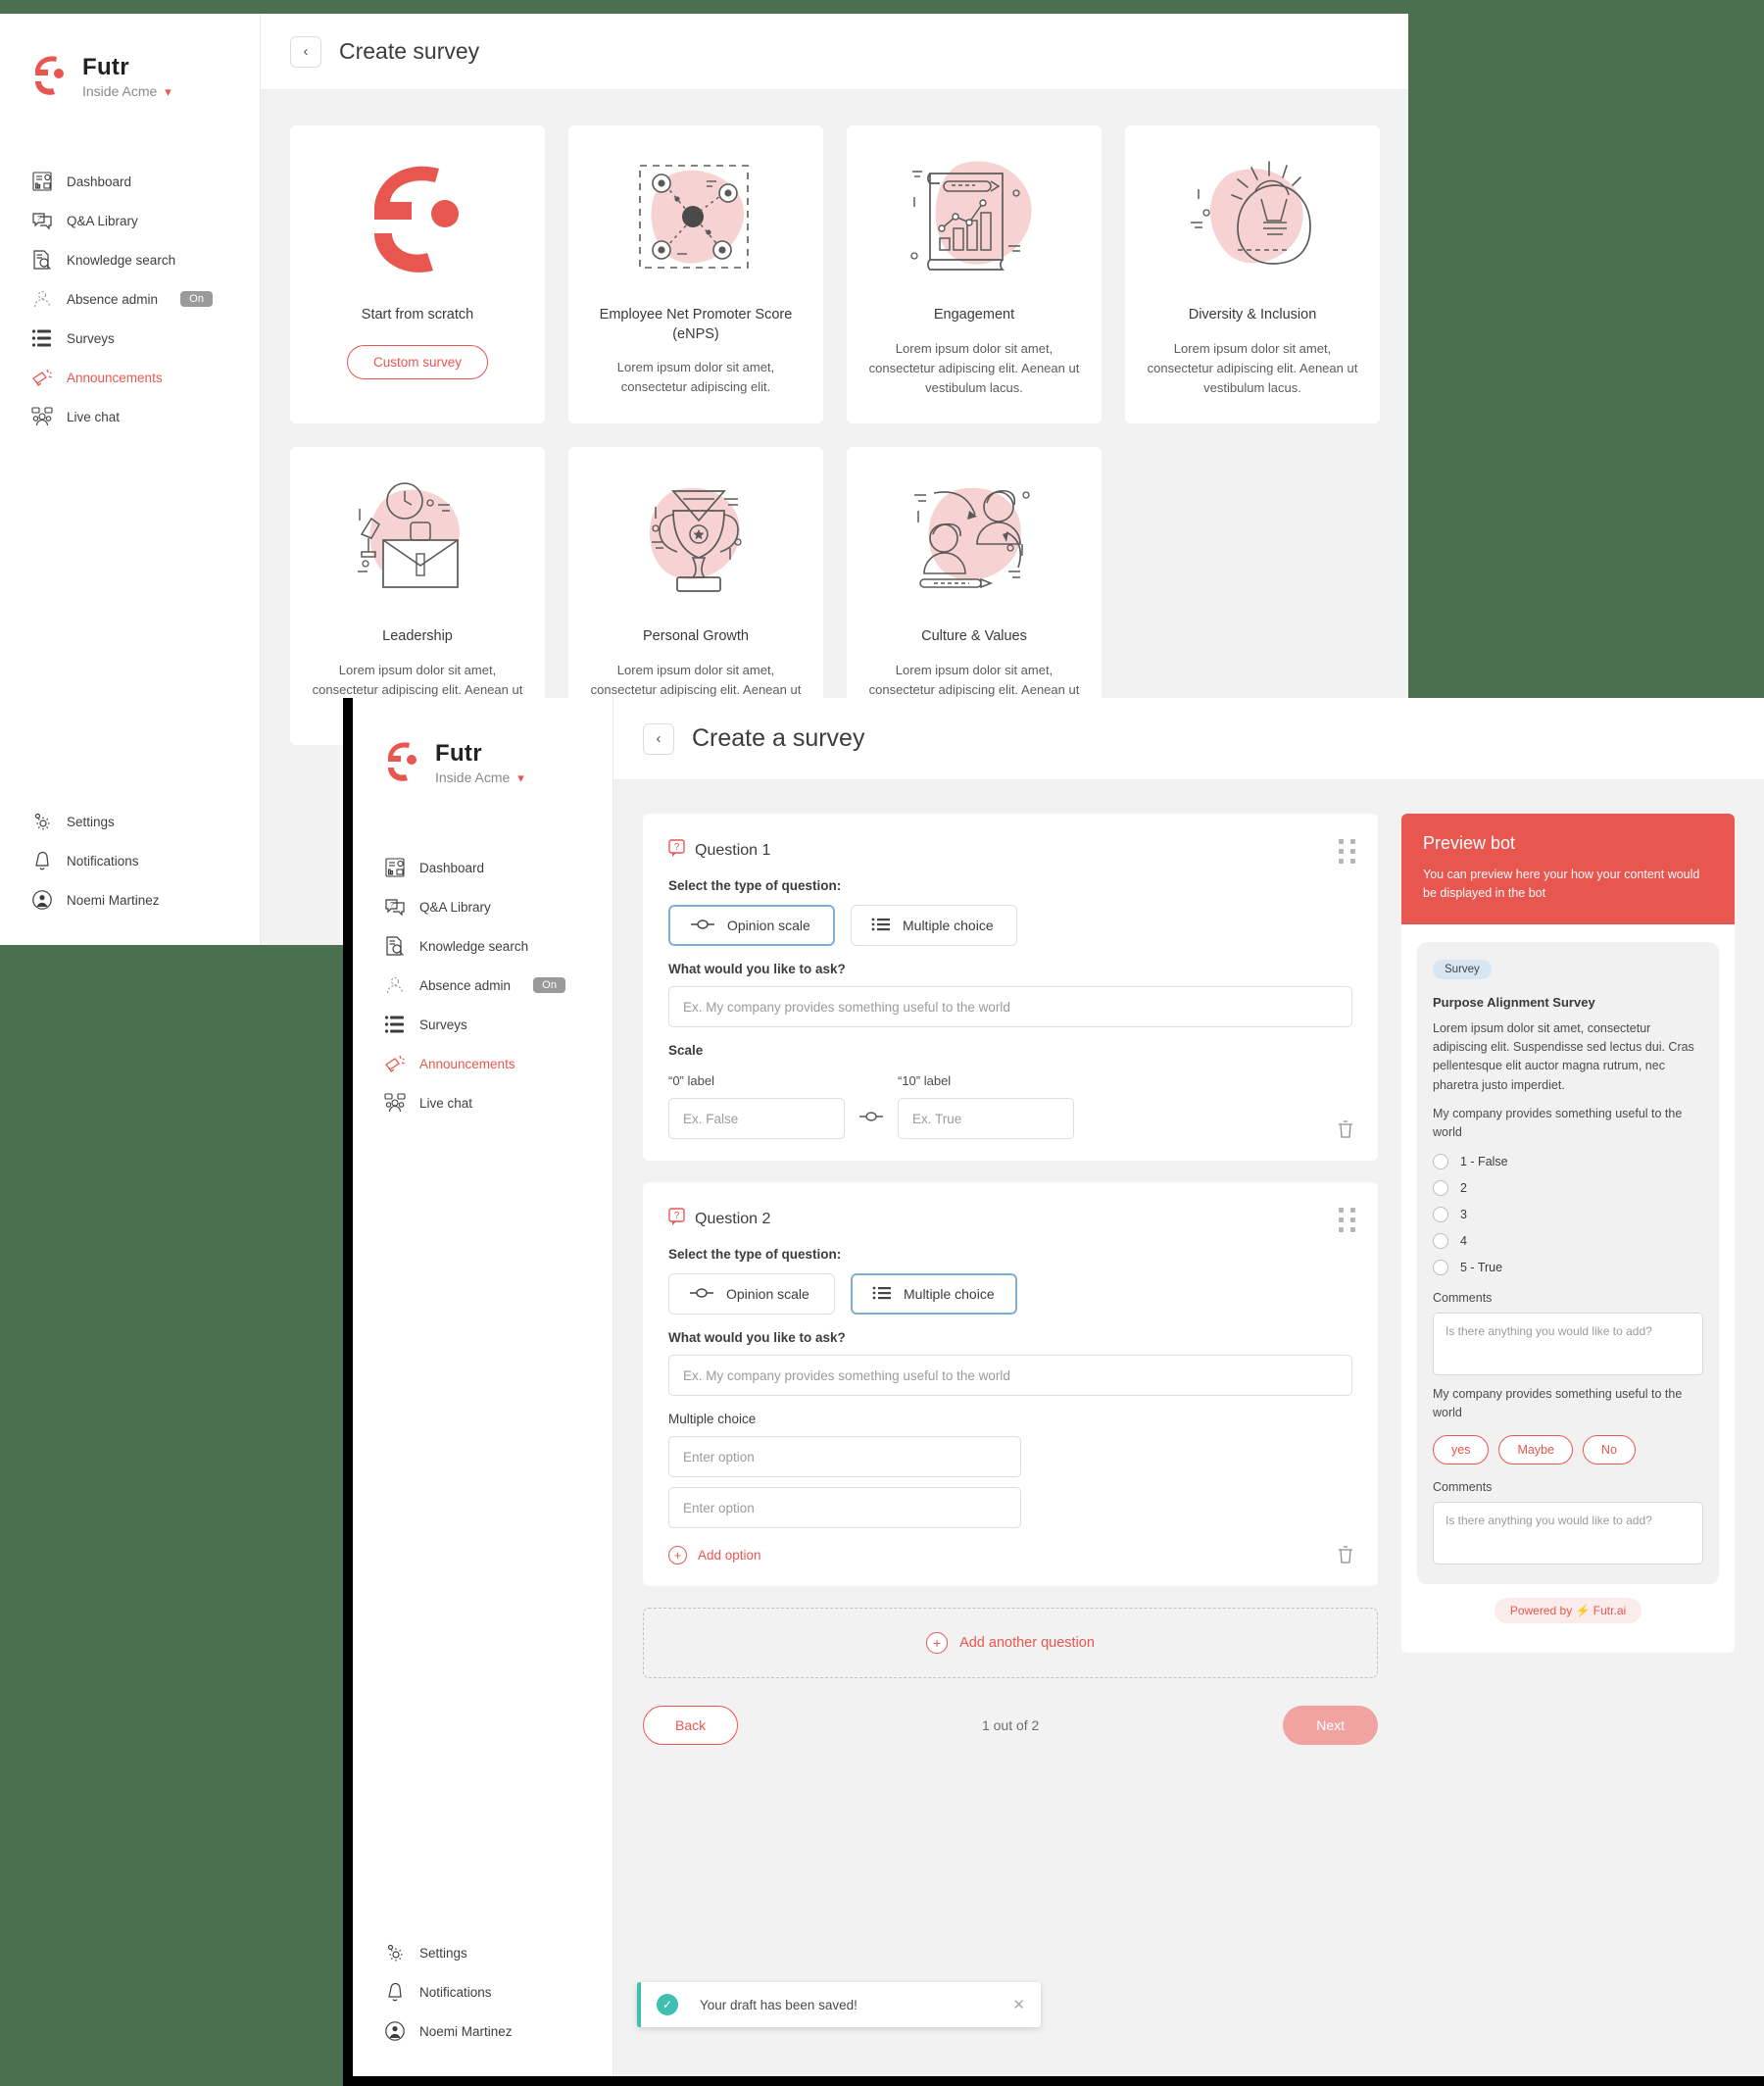  What do you see at coordinates (757, 969) in the screenshot?
I see `ask-label: What would you like to ask?` at bounding box center [757, 969].